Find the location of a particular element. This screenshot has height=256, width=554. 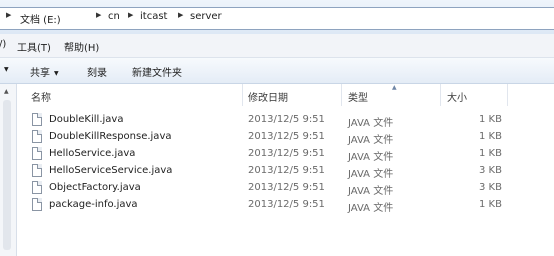

breadcrumb-label: 文档 (E:) is located at coordinates (40, 18).